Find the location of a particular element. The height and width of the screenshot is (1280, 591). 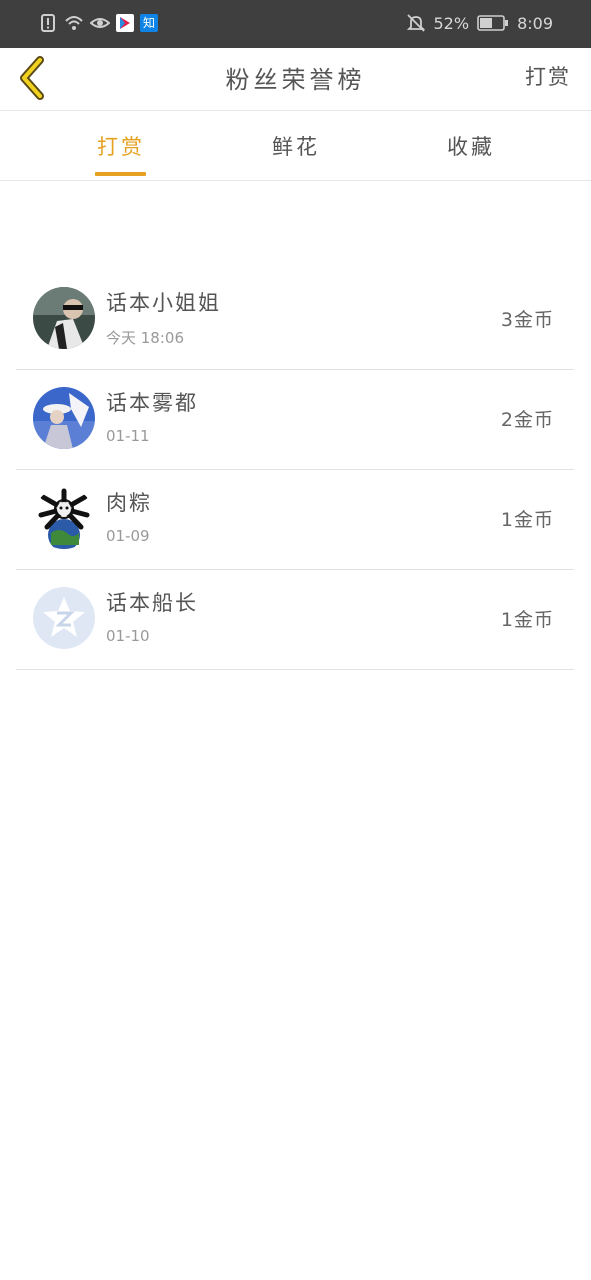

fan-name: 肉粽 is located at coordinates (129, 503).